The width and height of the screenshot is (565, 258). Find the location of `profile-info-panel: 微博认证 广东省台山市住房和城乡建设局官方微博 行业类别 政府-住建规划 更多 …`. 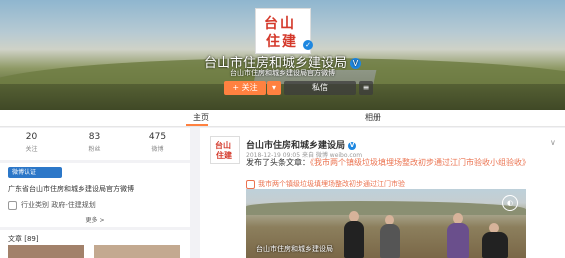

profile-info-panel: 微博认证 广东省台山市住房和城乡建设局官方微博 行业类别 政府-住建规划 更多 … is located at coordinates (95, 195).